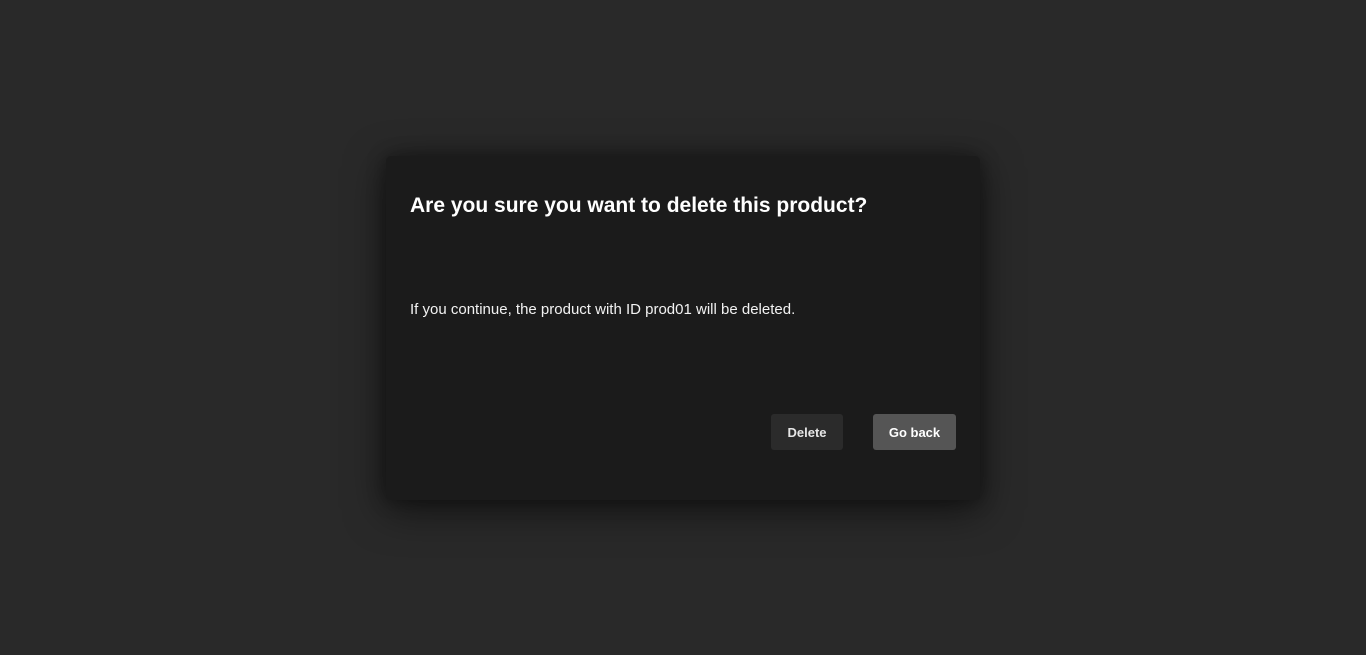 This screenshot has height=655, width=1366. Describe the element at coordinates (914, 432) in the screenshot. I see `go-back-button: Go back` at that location.